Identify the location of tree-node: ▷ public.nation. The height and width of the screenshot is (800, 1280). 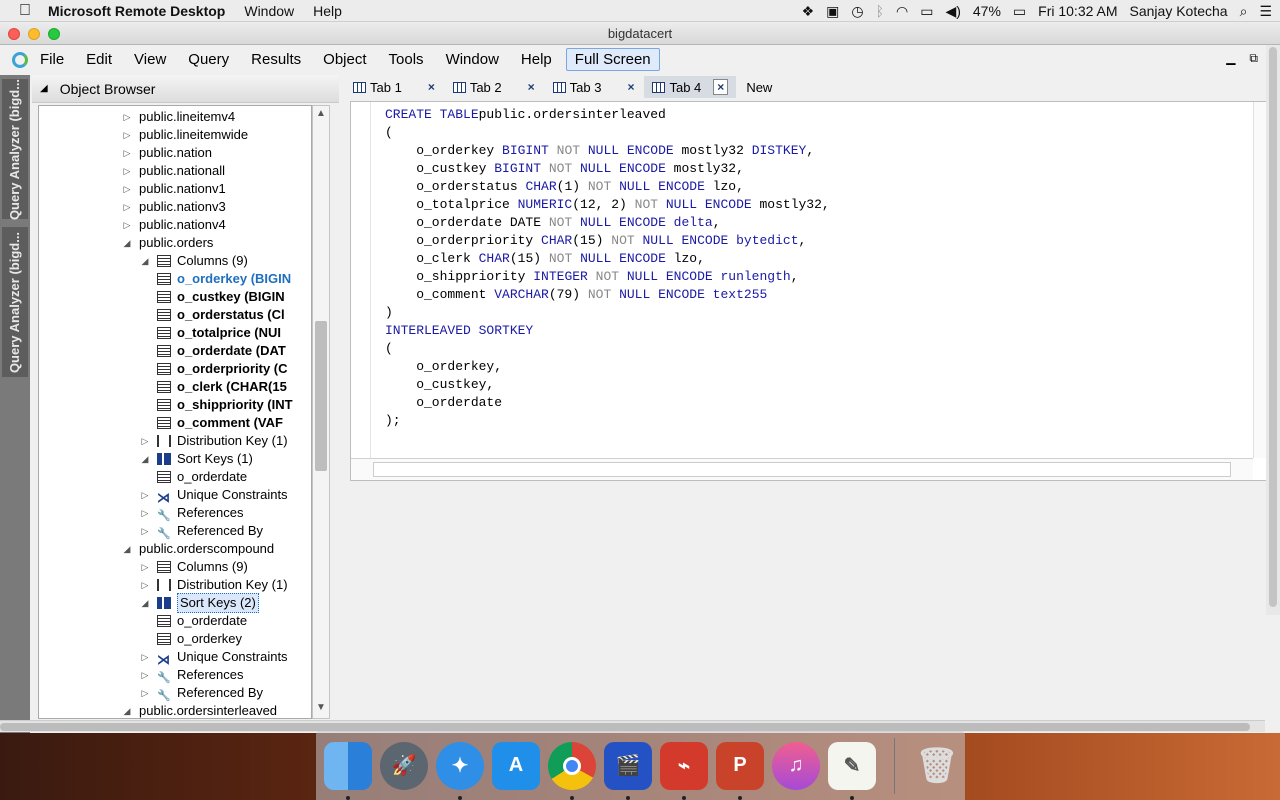
(166, 153).